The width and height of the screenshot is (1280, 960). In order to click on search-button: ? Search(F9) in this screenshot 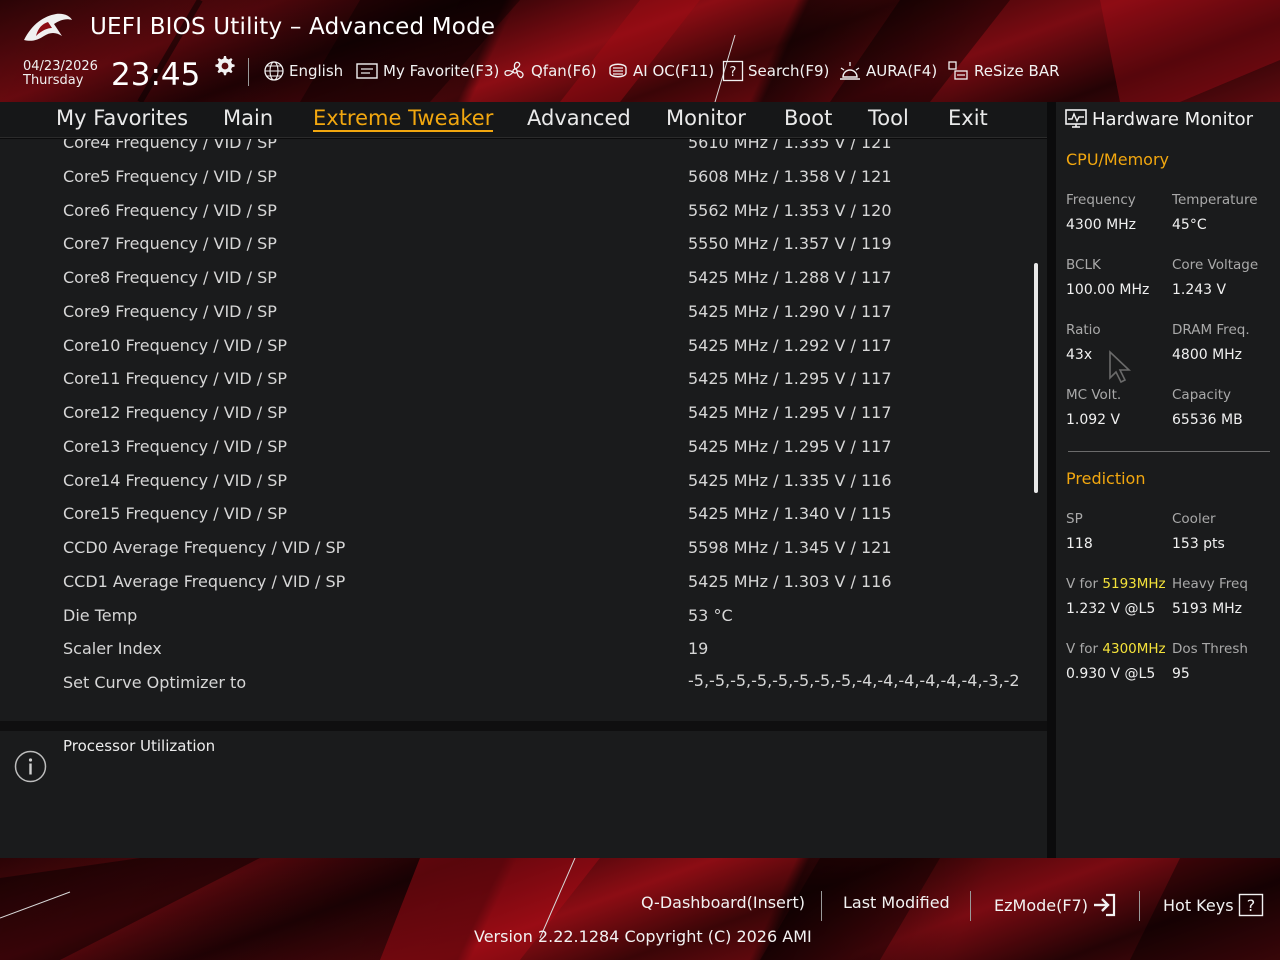, I will do `click(775, 71)`.